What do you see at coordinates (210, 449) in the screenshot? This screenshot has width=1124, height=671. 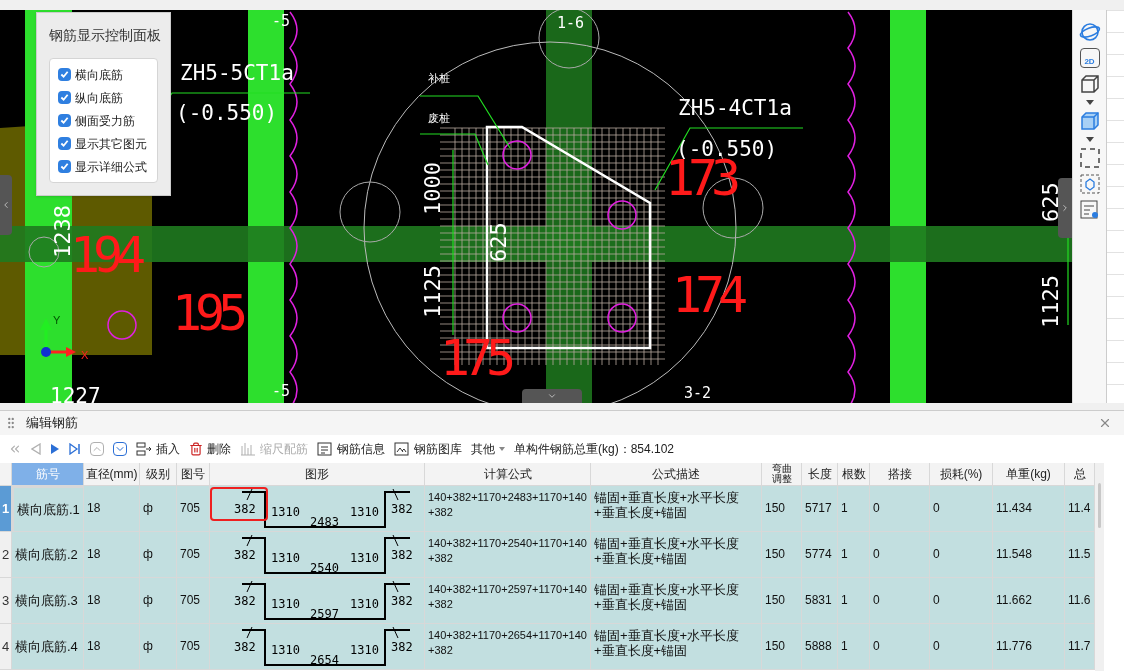 I see `toolbar-button: 删除` at bounding box center [210, 449].